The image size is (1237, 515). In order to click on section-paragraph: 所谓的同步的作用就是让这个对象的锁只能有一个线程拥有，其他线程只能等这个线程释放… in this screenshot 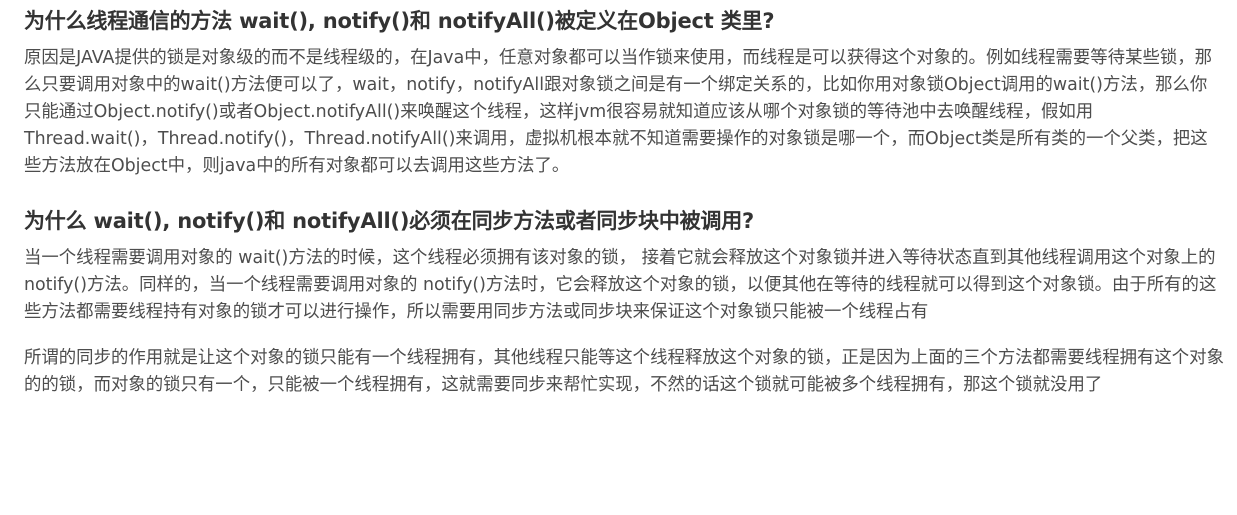, I will do `click(624, 371)`.